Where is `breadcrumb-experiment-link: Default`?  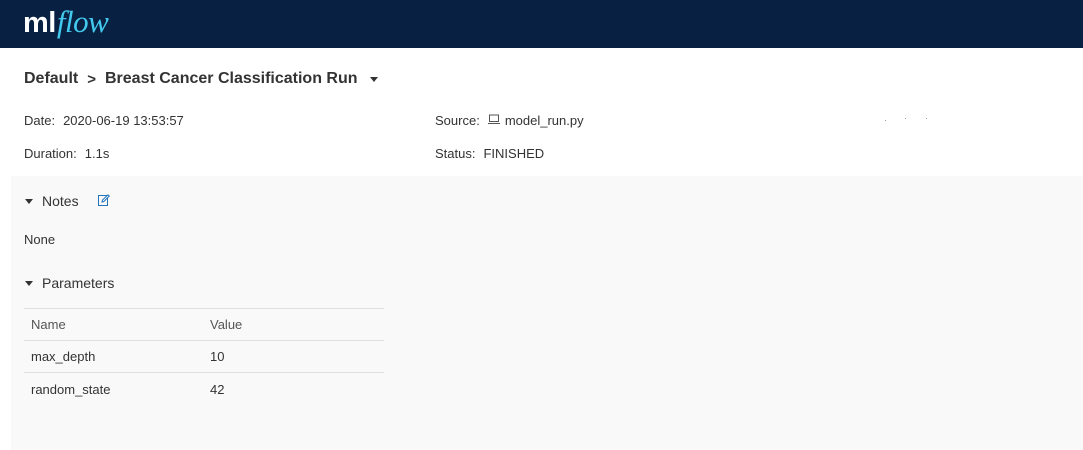
breadcrumb-experiment-link: Default is located at coordinates (51, 79).